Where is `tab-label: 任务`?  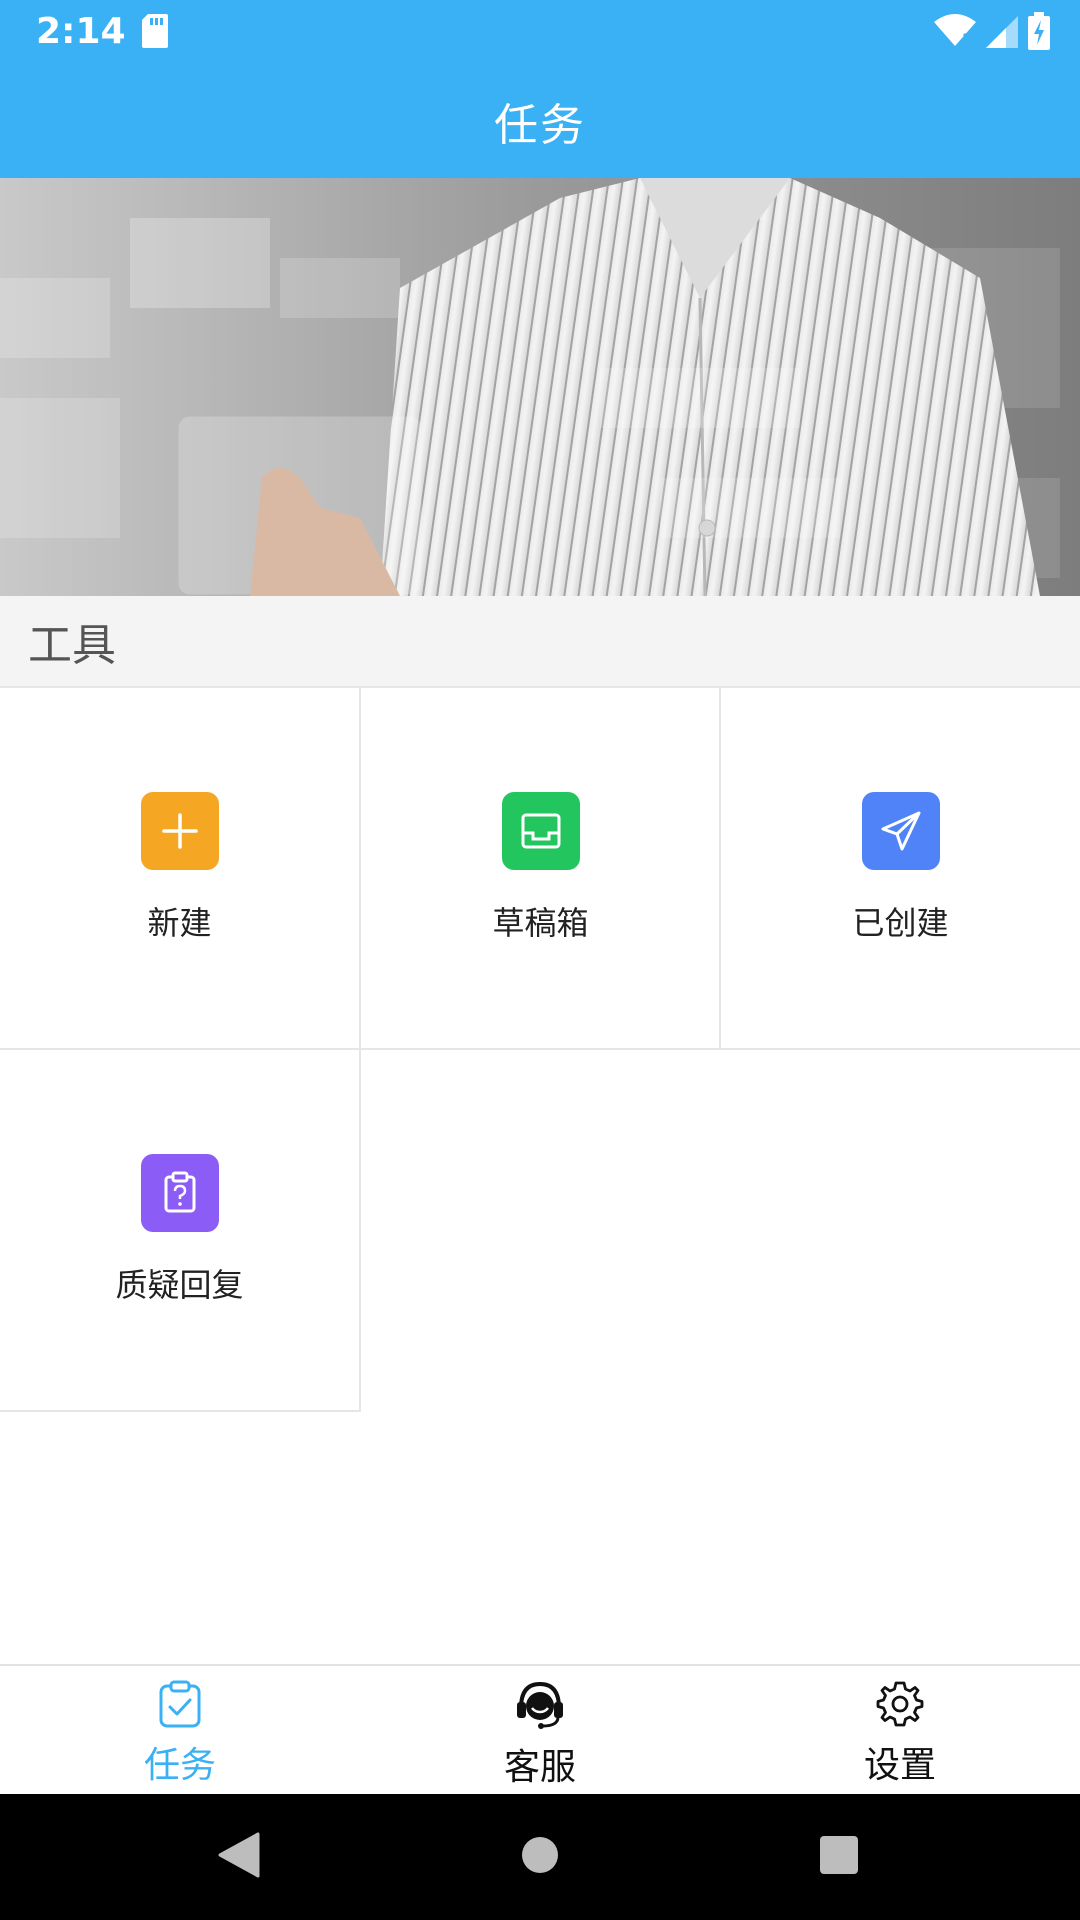
tab-label: 任务 is located at coordinates (179, 1765).